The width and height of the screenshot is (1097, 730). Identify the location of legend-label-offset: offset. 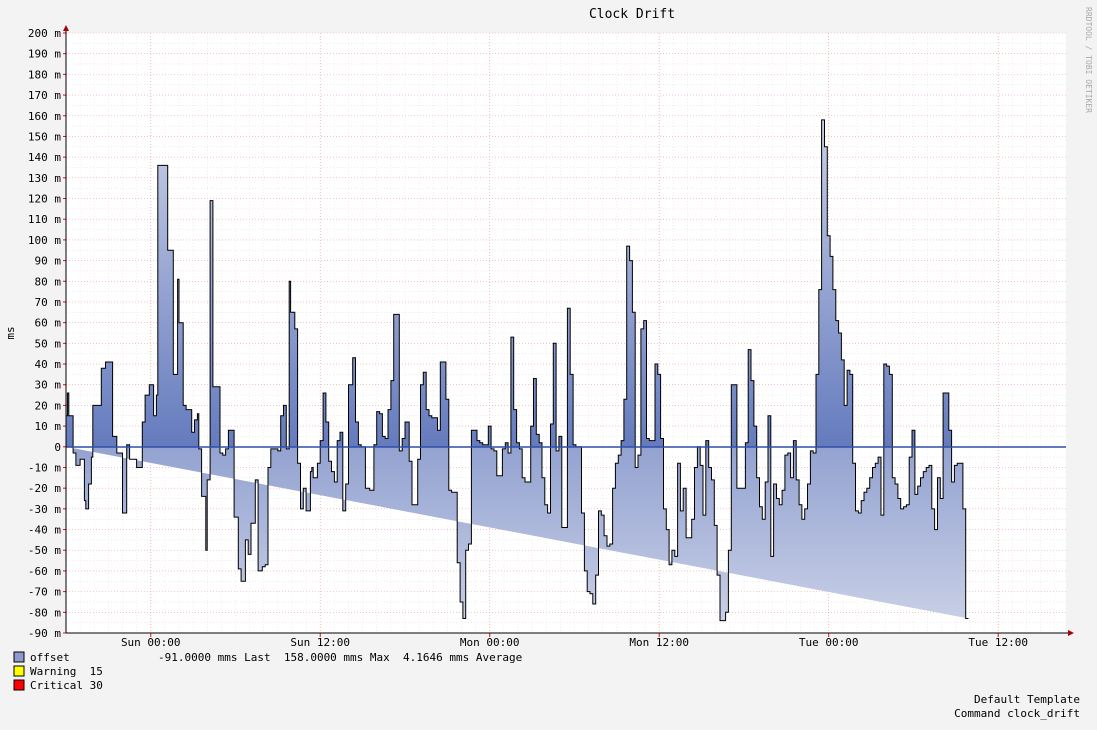
(50, 657).